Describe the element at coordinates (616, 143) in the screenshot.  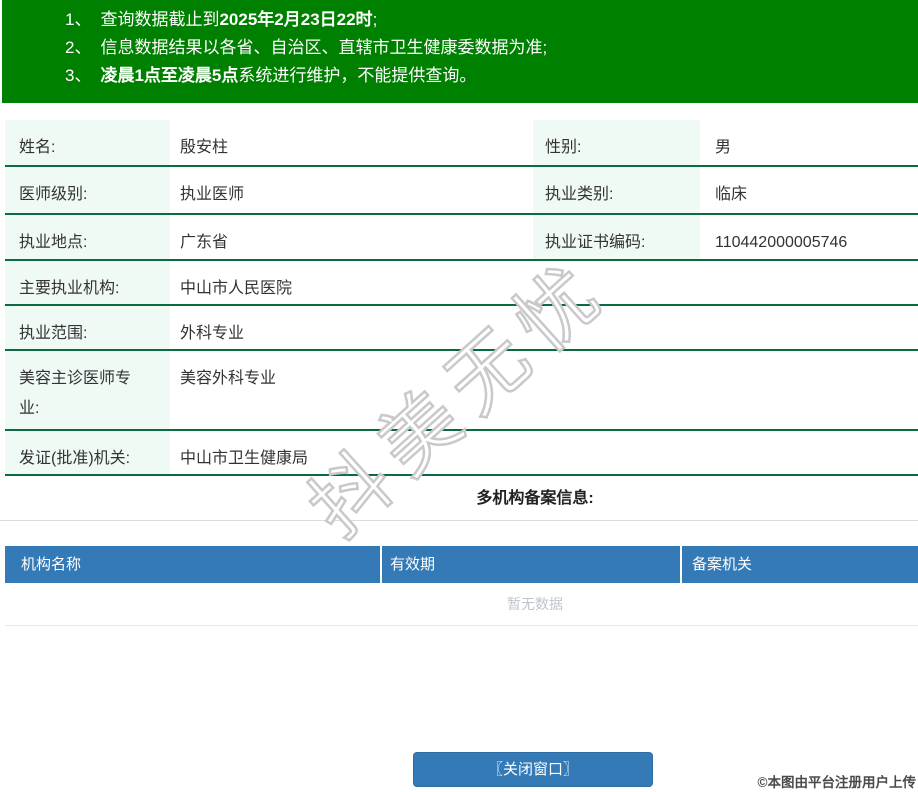
I see `gender-label: 性别:` at that location.